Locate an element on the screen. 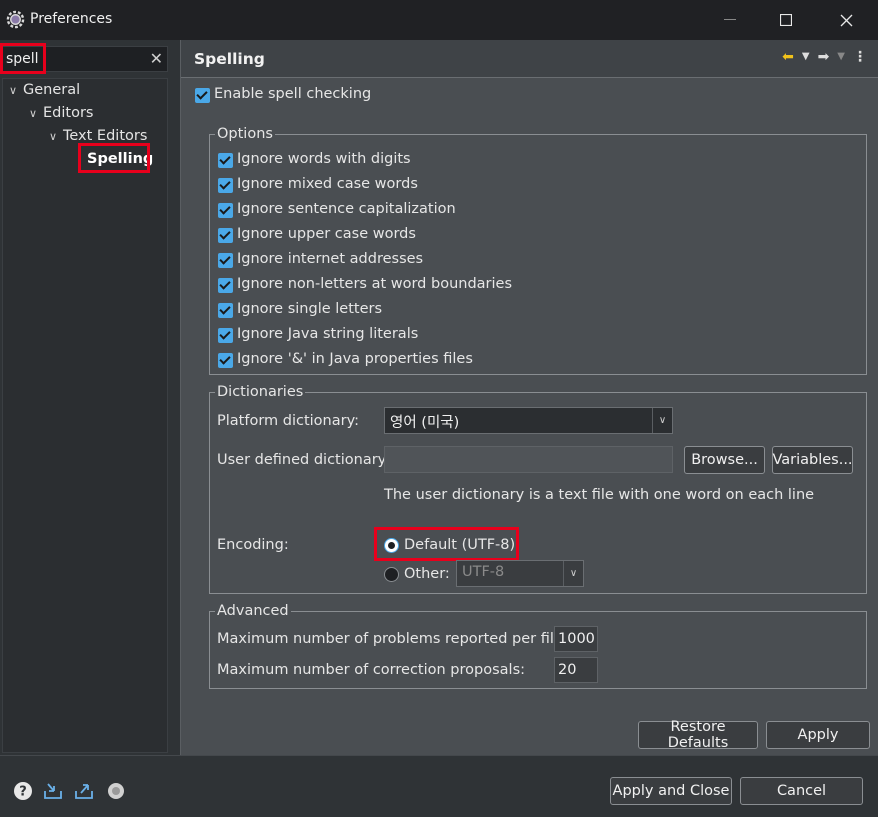 Image resolution: width=878 pixels, height=817 pixels. maximize-button is located at coordinates (786, 20).